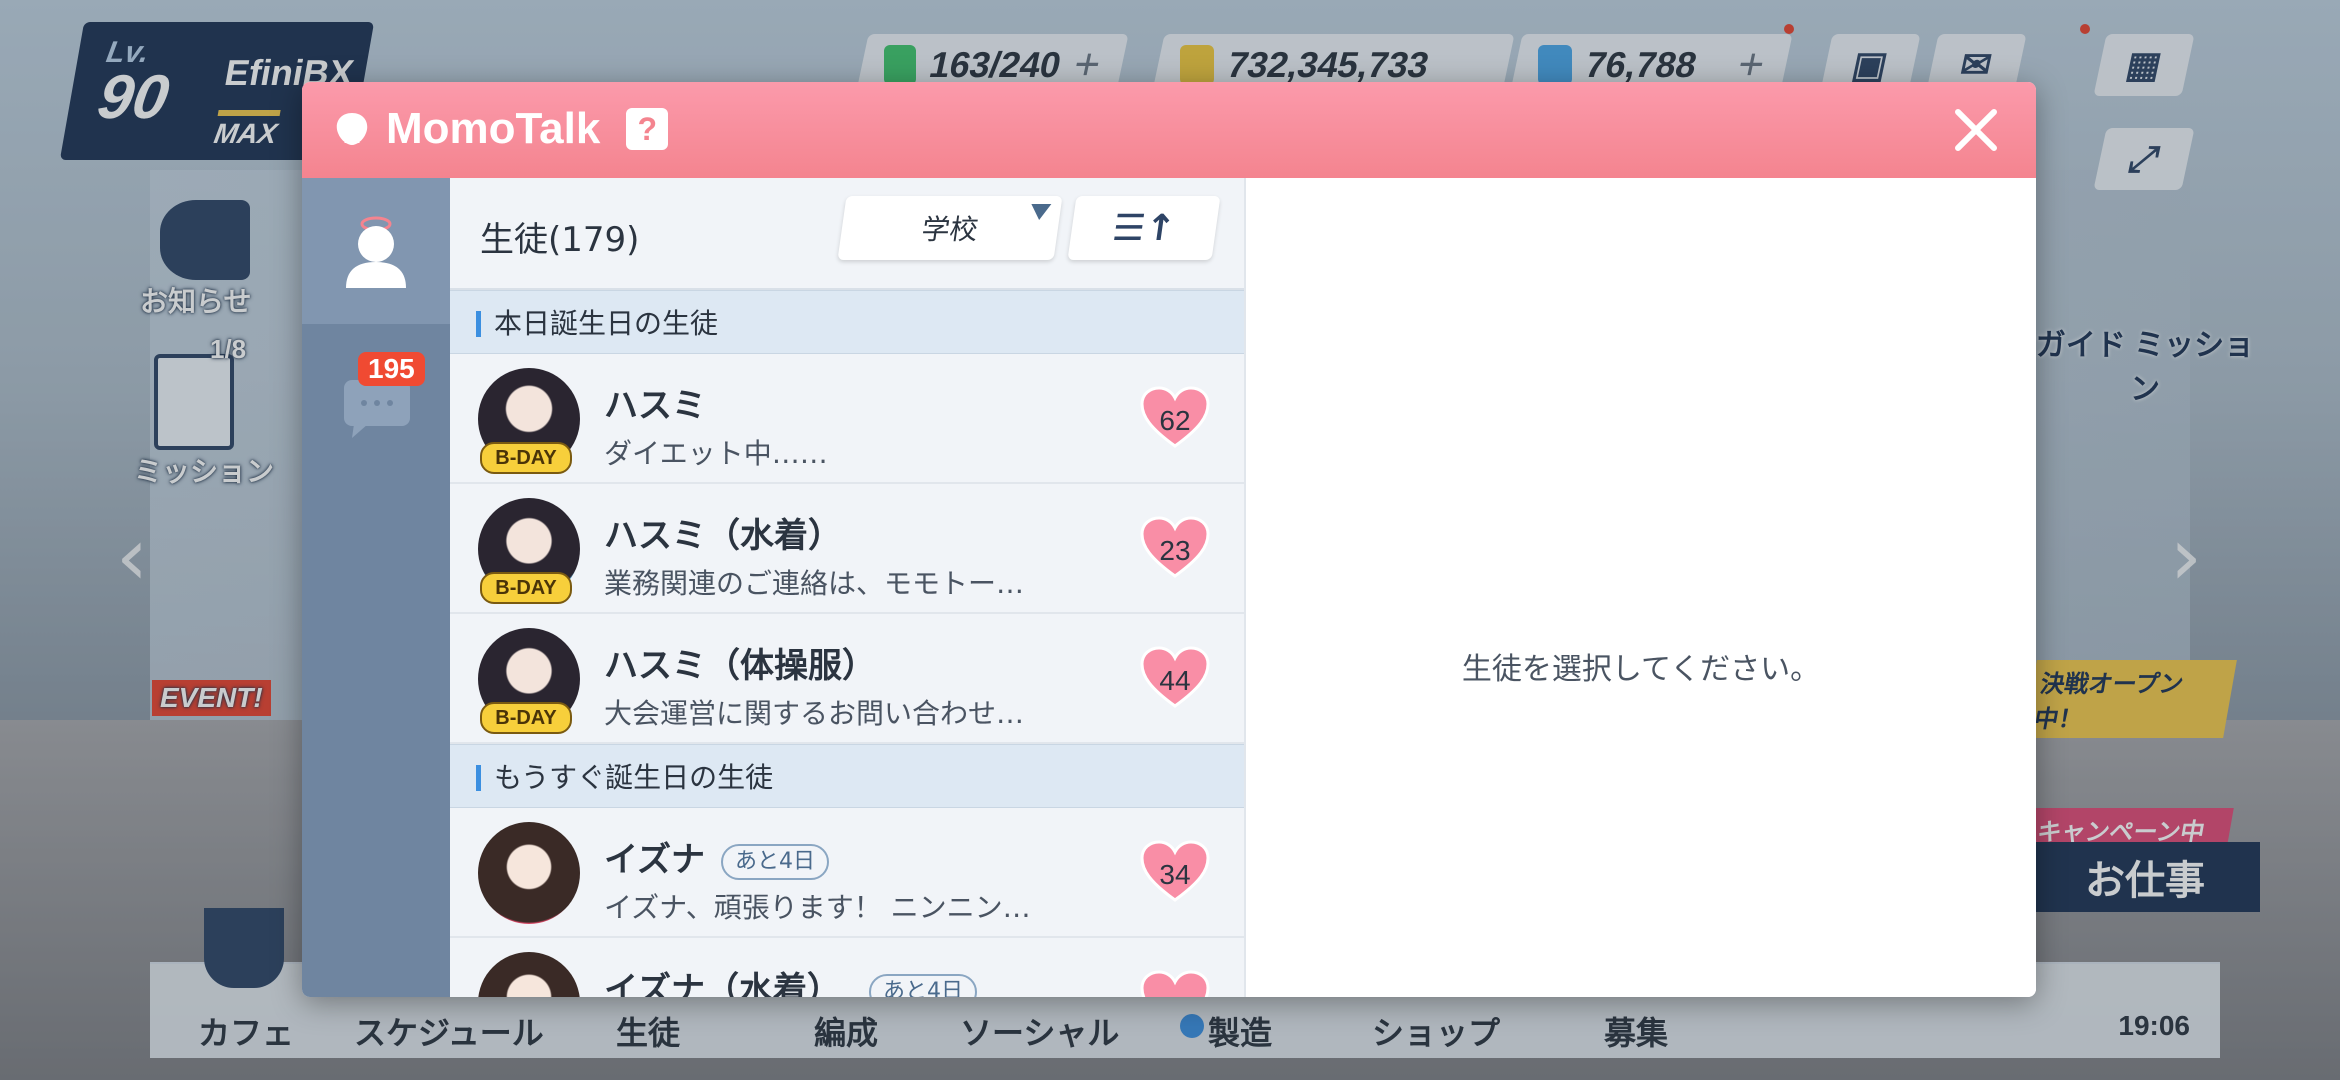  Describe the element at coordinates (847, 322) in the screenshot. I see `section-birthday-today: 本日誕生日の生徒` at that location.